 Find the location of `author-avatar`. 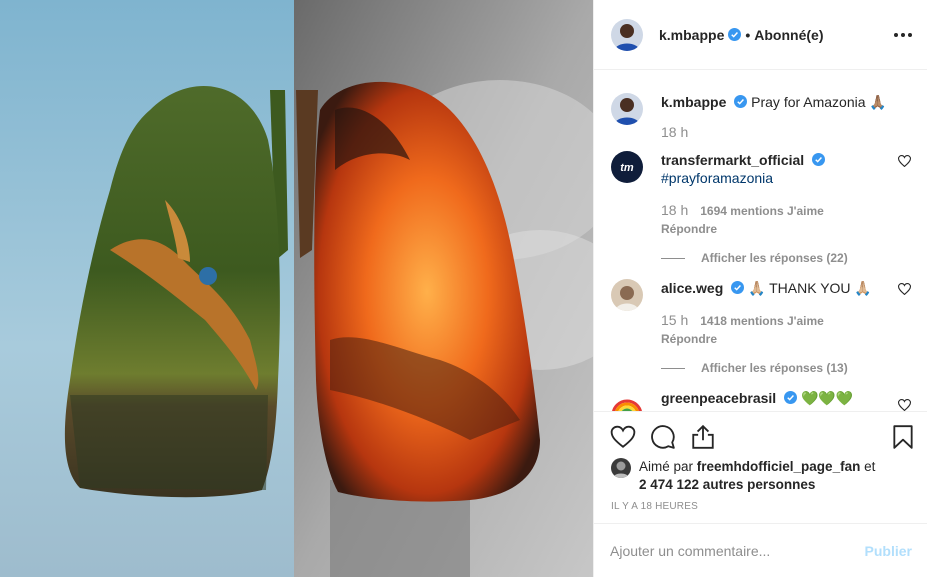

author-avatar is located at coordinates (627, 34).